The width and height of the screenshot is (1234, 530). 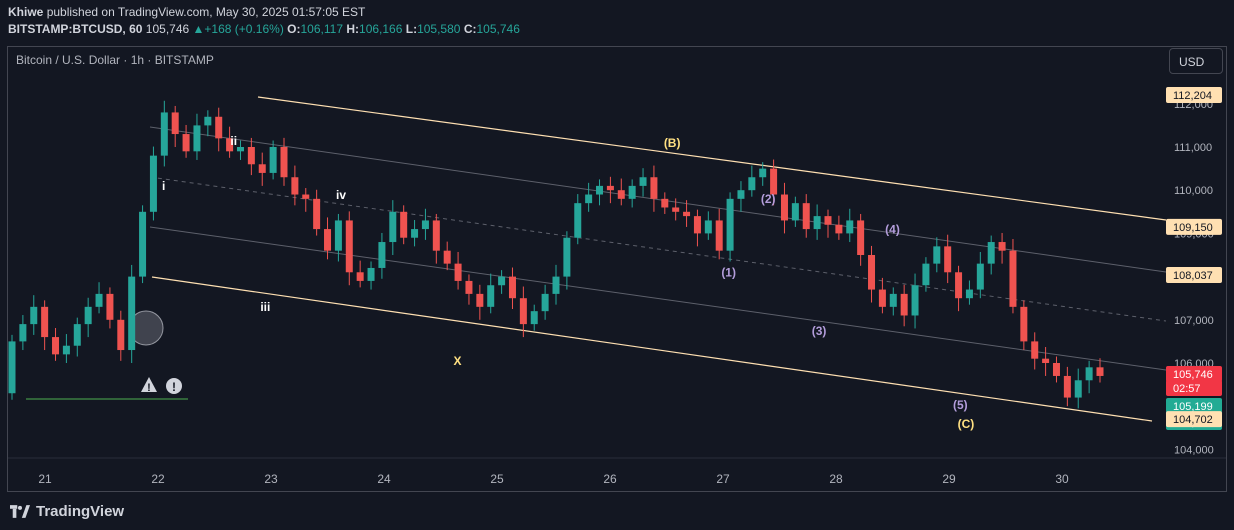 What do you see at coordinates (45, 479) in the screenshot?
I see `time-tick-label: 21` at bounding box center [45, 479].